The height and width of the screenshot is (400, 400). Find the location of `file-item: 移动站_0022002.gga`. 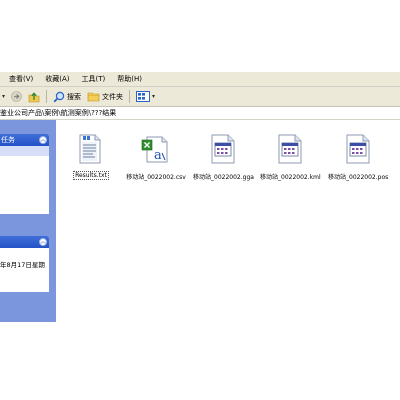

file-item: 移动站_0022002.gga is located at coordinates (223, 158).